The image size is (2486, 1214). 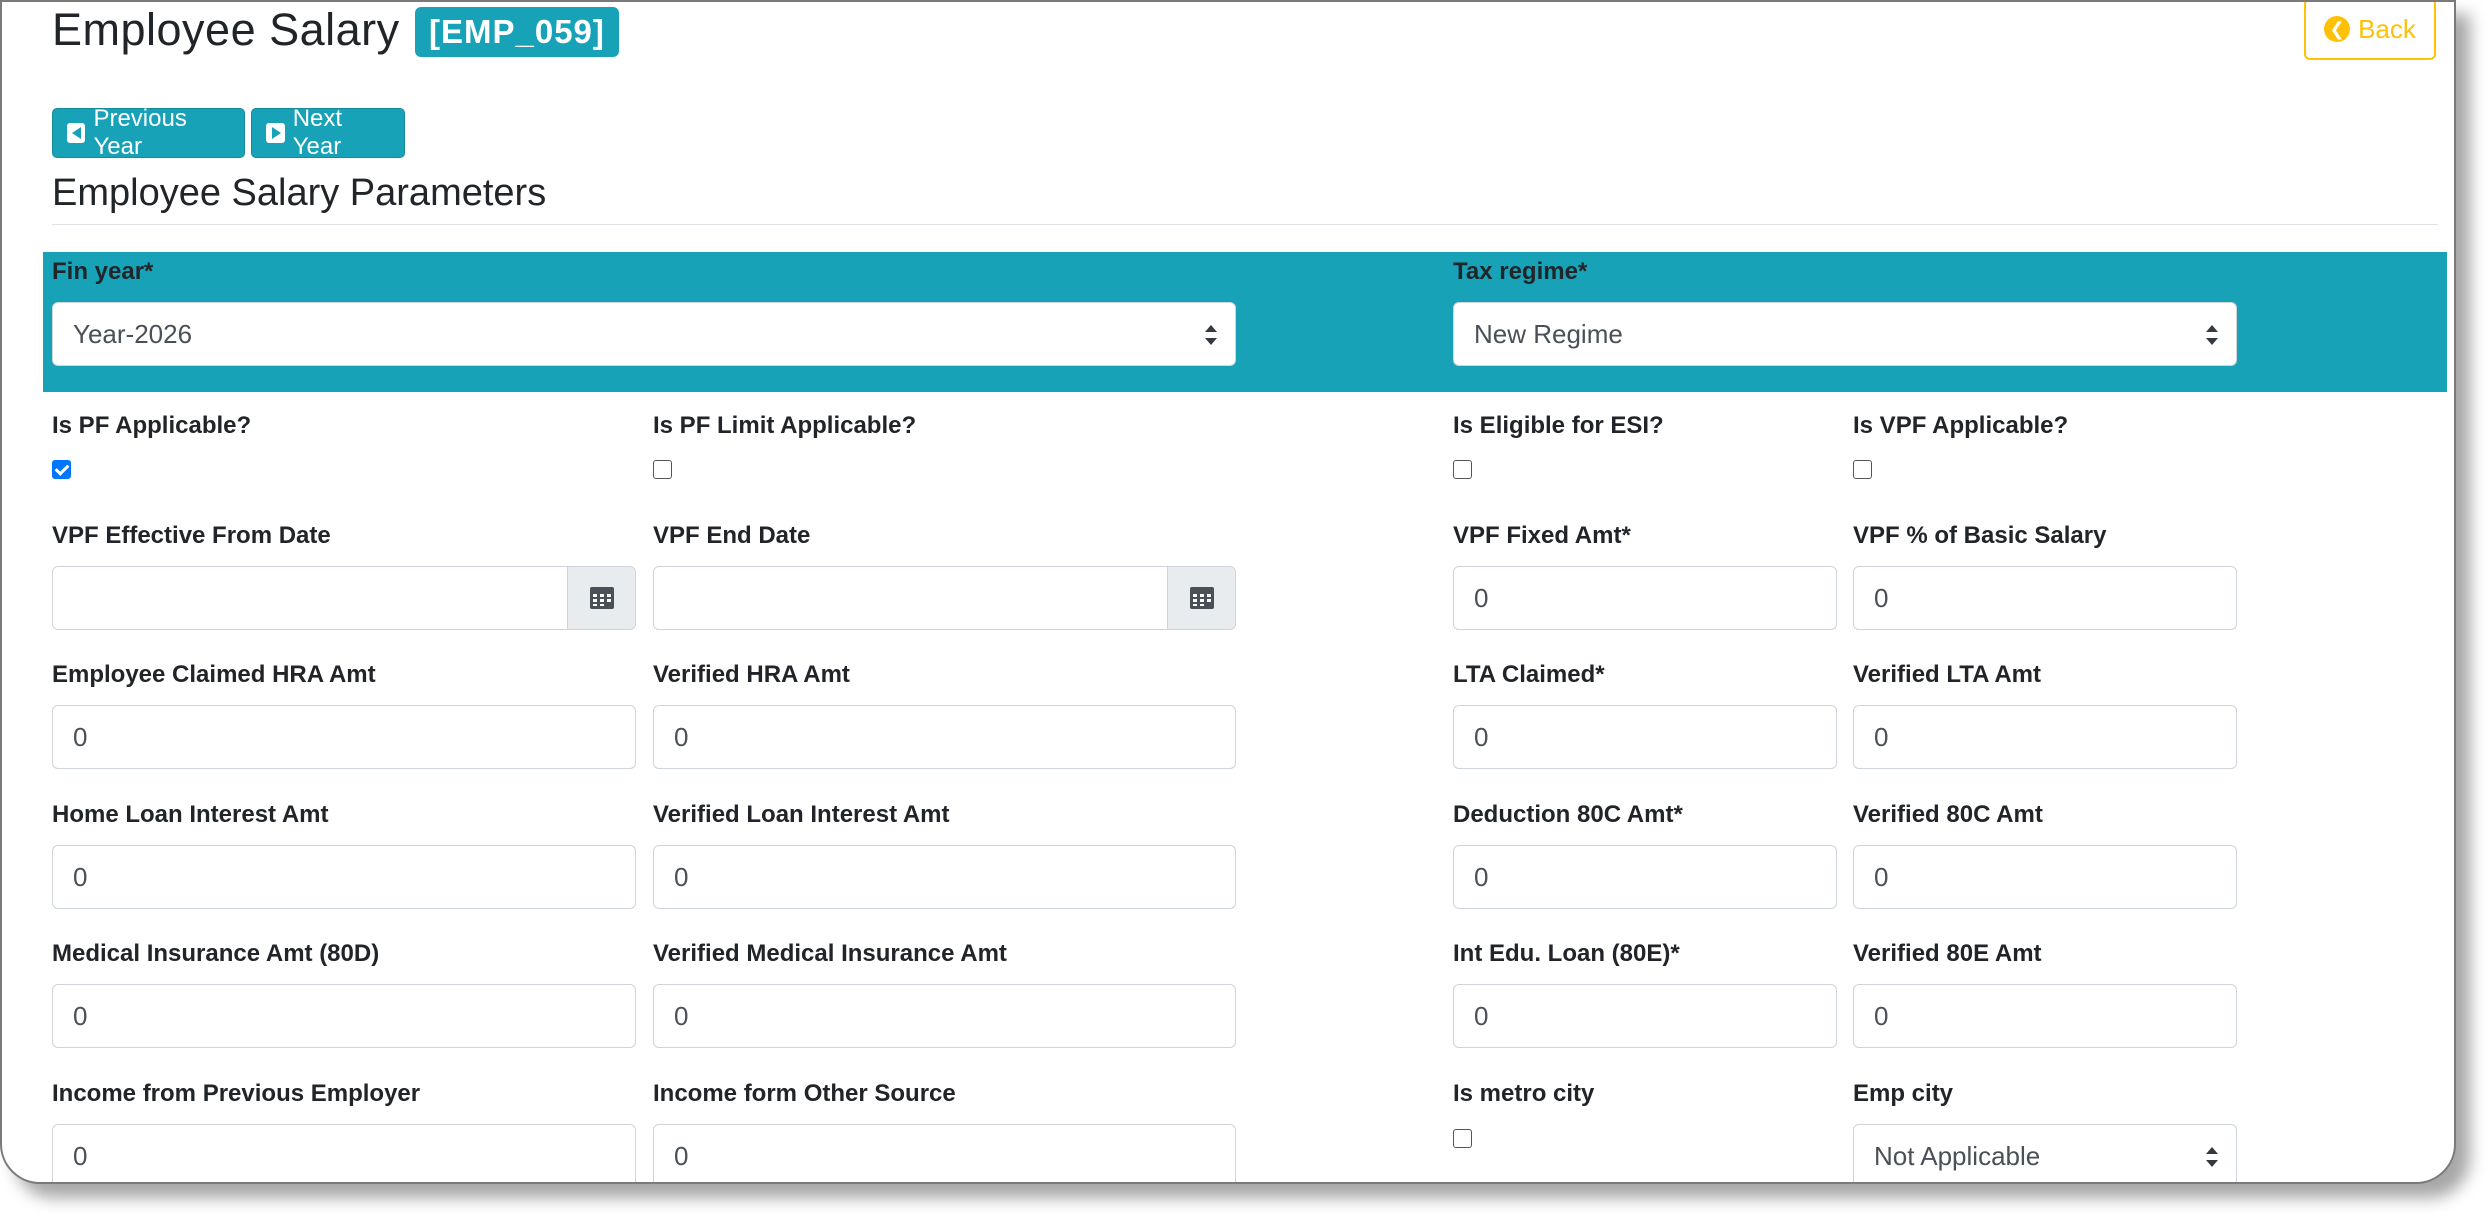 I want to click on vpf-end-date-input, so click(x=944, y=598).